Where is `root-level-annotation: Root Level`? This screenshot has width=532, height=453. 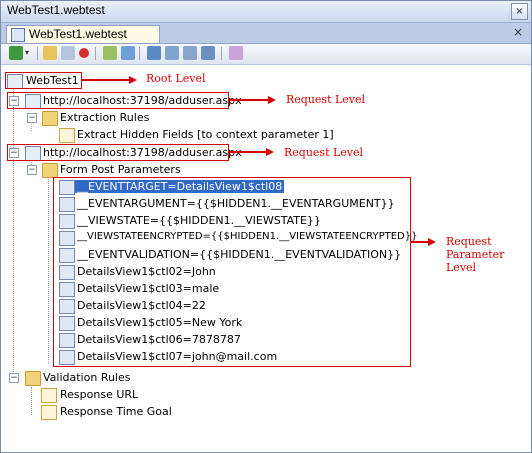 root-level-annotation: Root Level is located at coordinates (176, 78).